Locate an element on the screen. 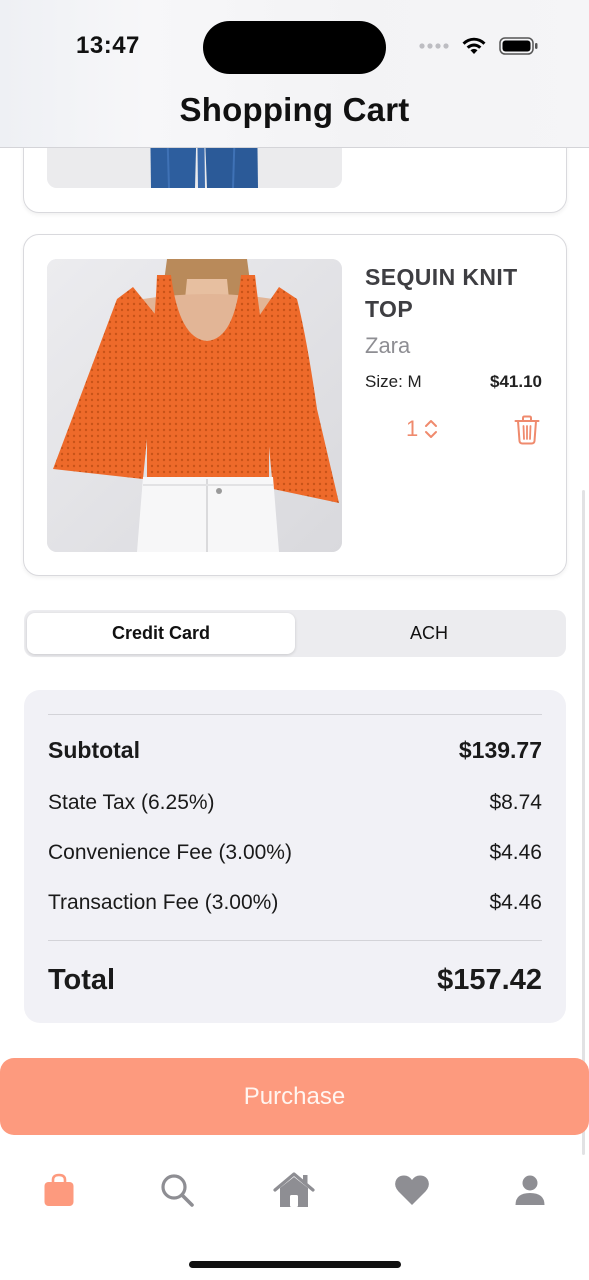  quantity-value: 1 is located at coordinates (412, 428).